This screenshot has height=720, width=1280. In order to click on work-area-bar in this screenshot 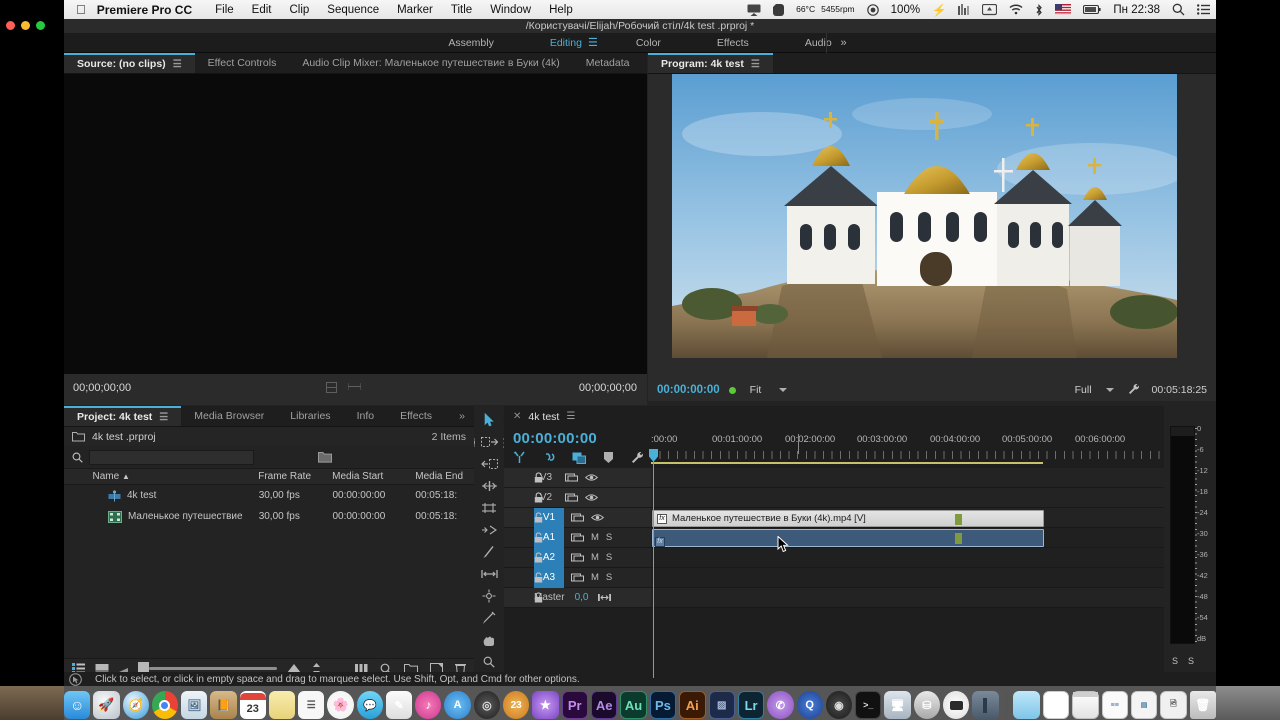, I will do `click(847, 463)`.